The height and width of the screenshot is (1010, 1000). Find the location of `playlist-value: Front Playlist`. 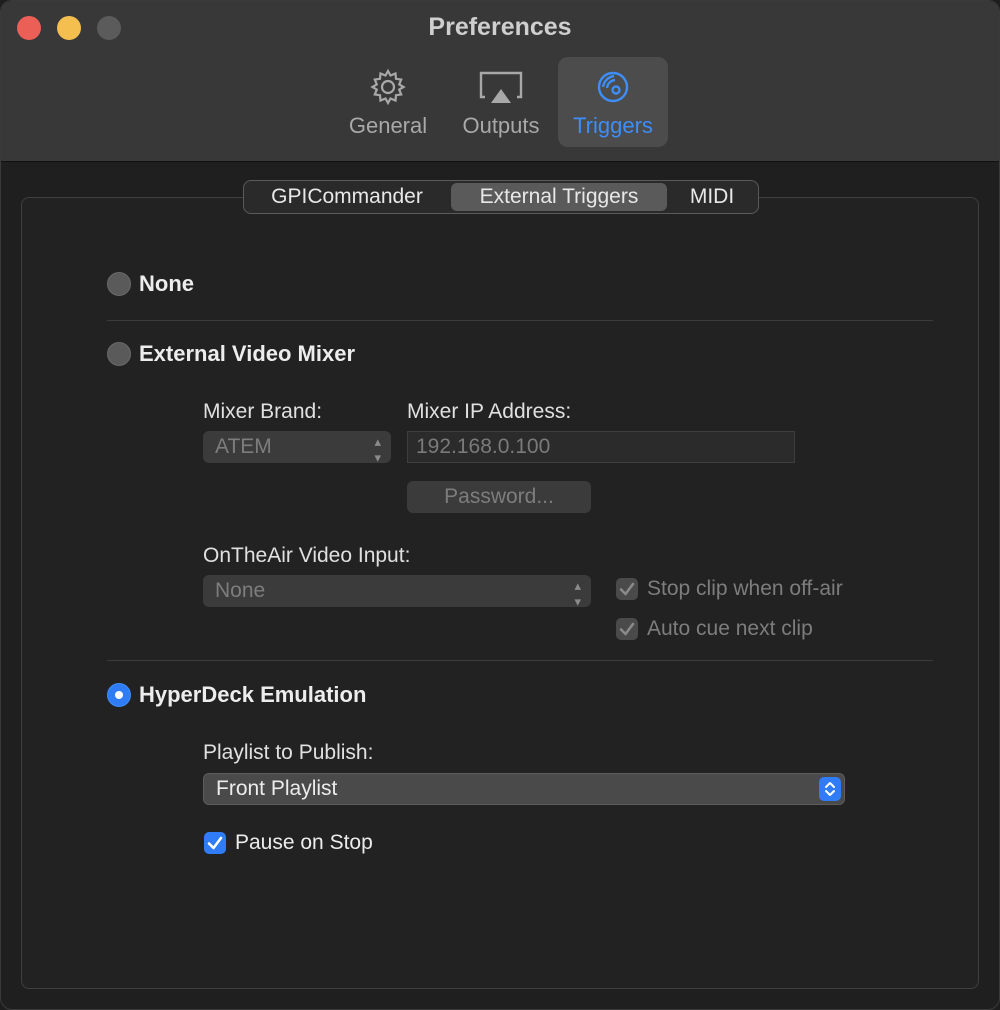

playlist-value: Front Playlist is located at coordinates (277, 788).